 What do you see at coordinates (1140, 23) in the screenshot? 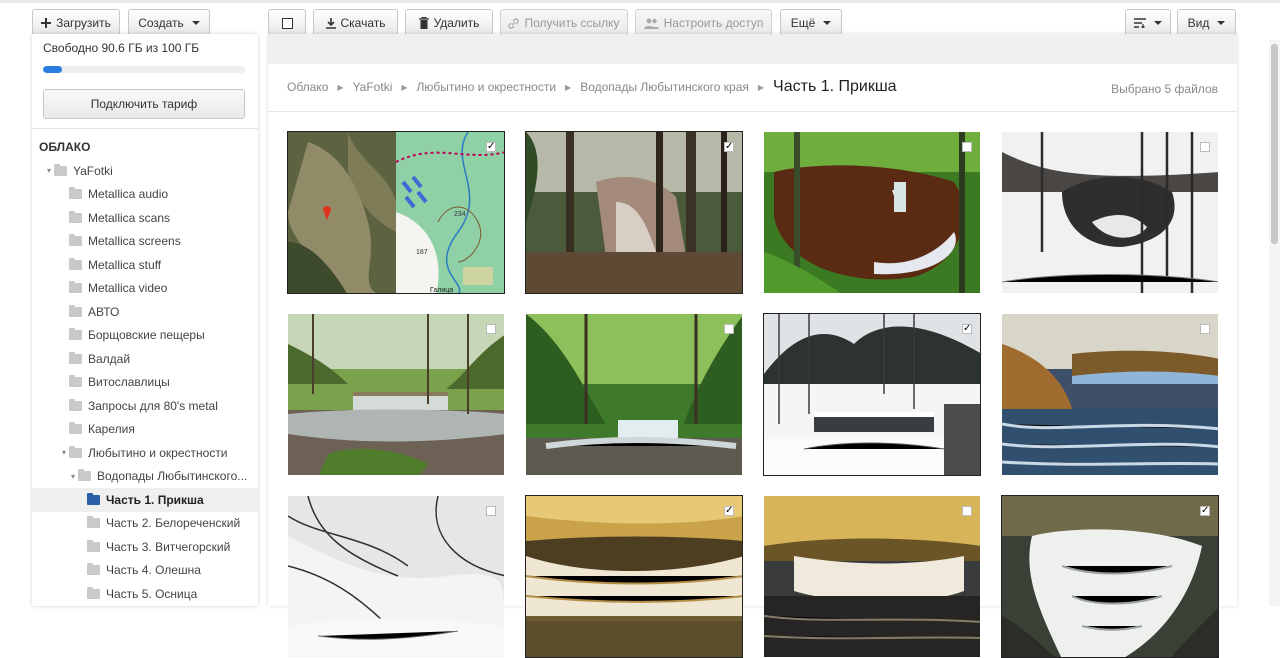
I see `sort-icon` at bounding box center [1140, 23].